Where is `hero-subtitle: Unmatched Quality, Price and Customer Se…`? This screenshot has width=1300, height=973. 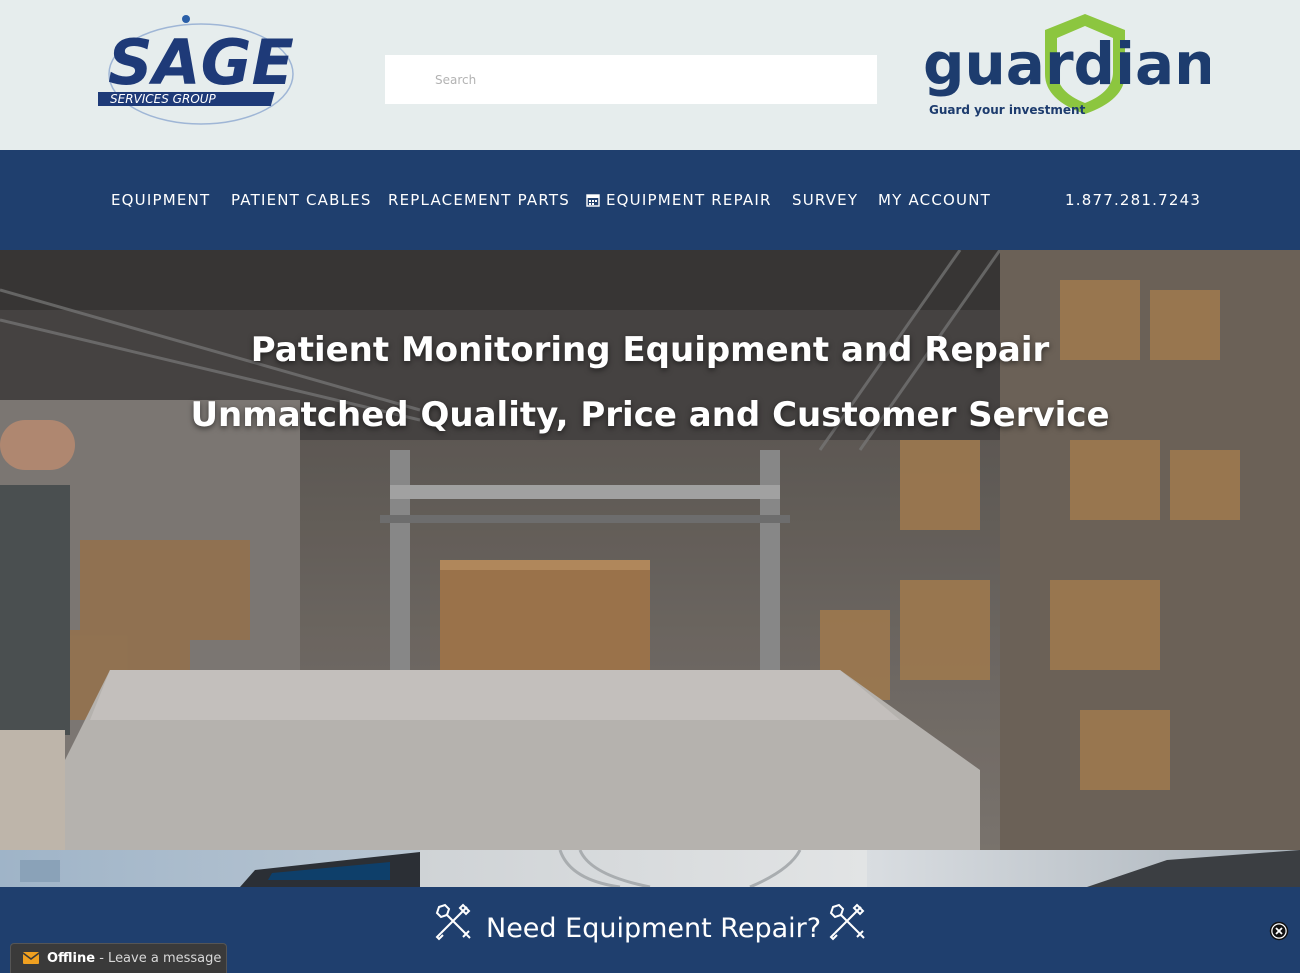 hero-subtitle: Unmatched Quality, Price and Customer Se… is located at coordinates (650, 415).